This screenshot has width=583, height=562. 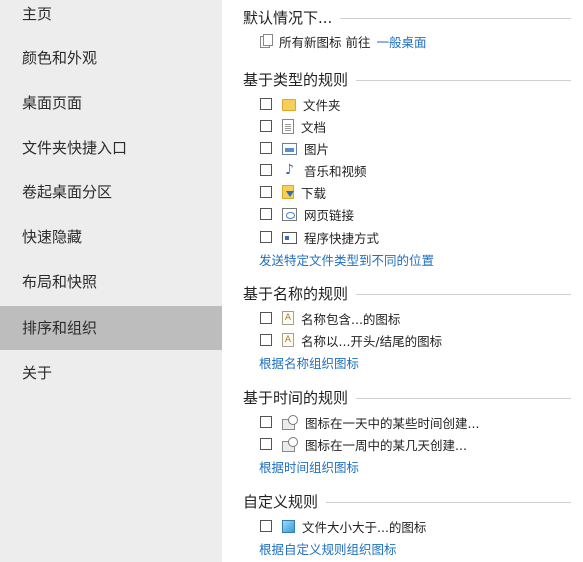 I want to click on rule-label: 文件夹, so click(x=322, y=105).